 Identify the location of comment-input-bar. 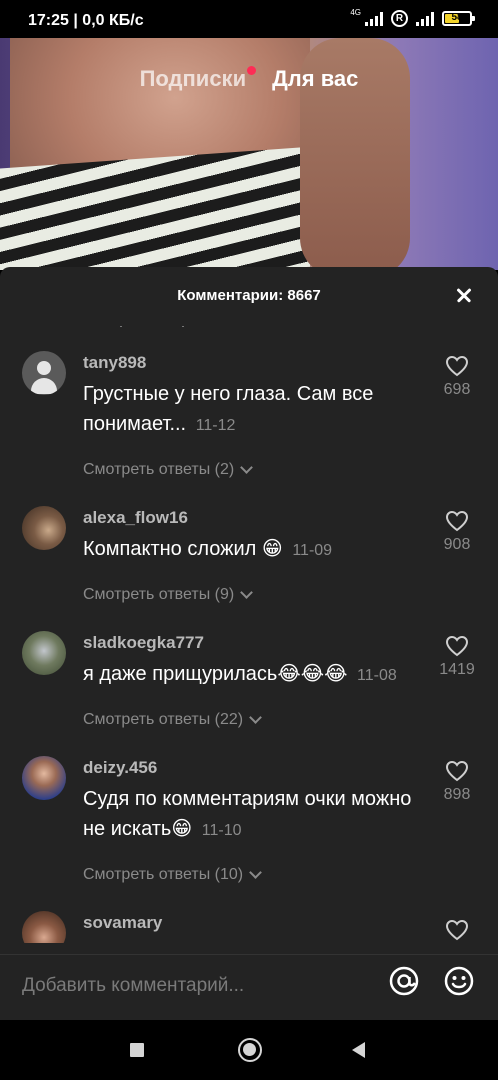
(249, 987).